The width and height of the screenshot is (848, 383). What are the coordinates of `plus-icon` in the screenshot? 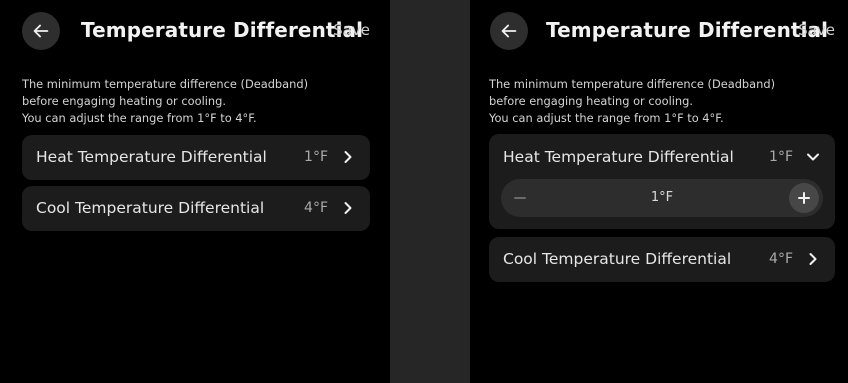 It's located at (804, 198).